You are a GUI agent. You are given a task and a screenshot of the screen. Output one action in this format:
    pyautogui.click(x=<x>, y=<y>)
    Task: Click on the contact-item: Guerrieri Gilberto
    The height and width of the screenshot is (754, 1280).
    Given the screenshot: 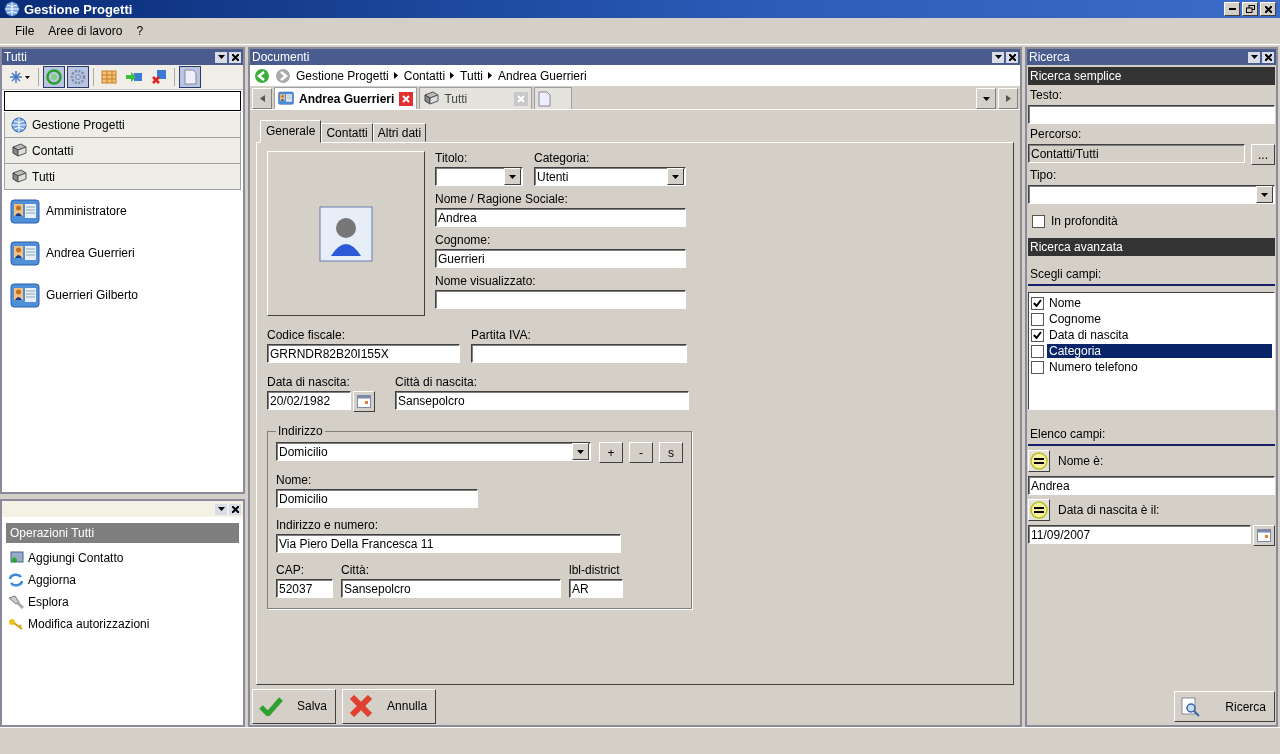 What is the action you would take?
    pyautogui.click(x=122, y=295)
    